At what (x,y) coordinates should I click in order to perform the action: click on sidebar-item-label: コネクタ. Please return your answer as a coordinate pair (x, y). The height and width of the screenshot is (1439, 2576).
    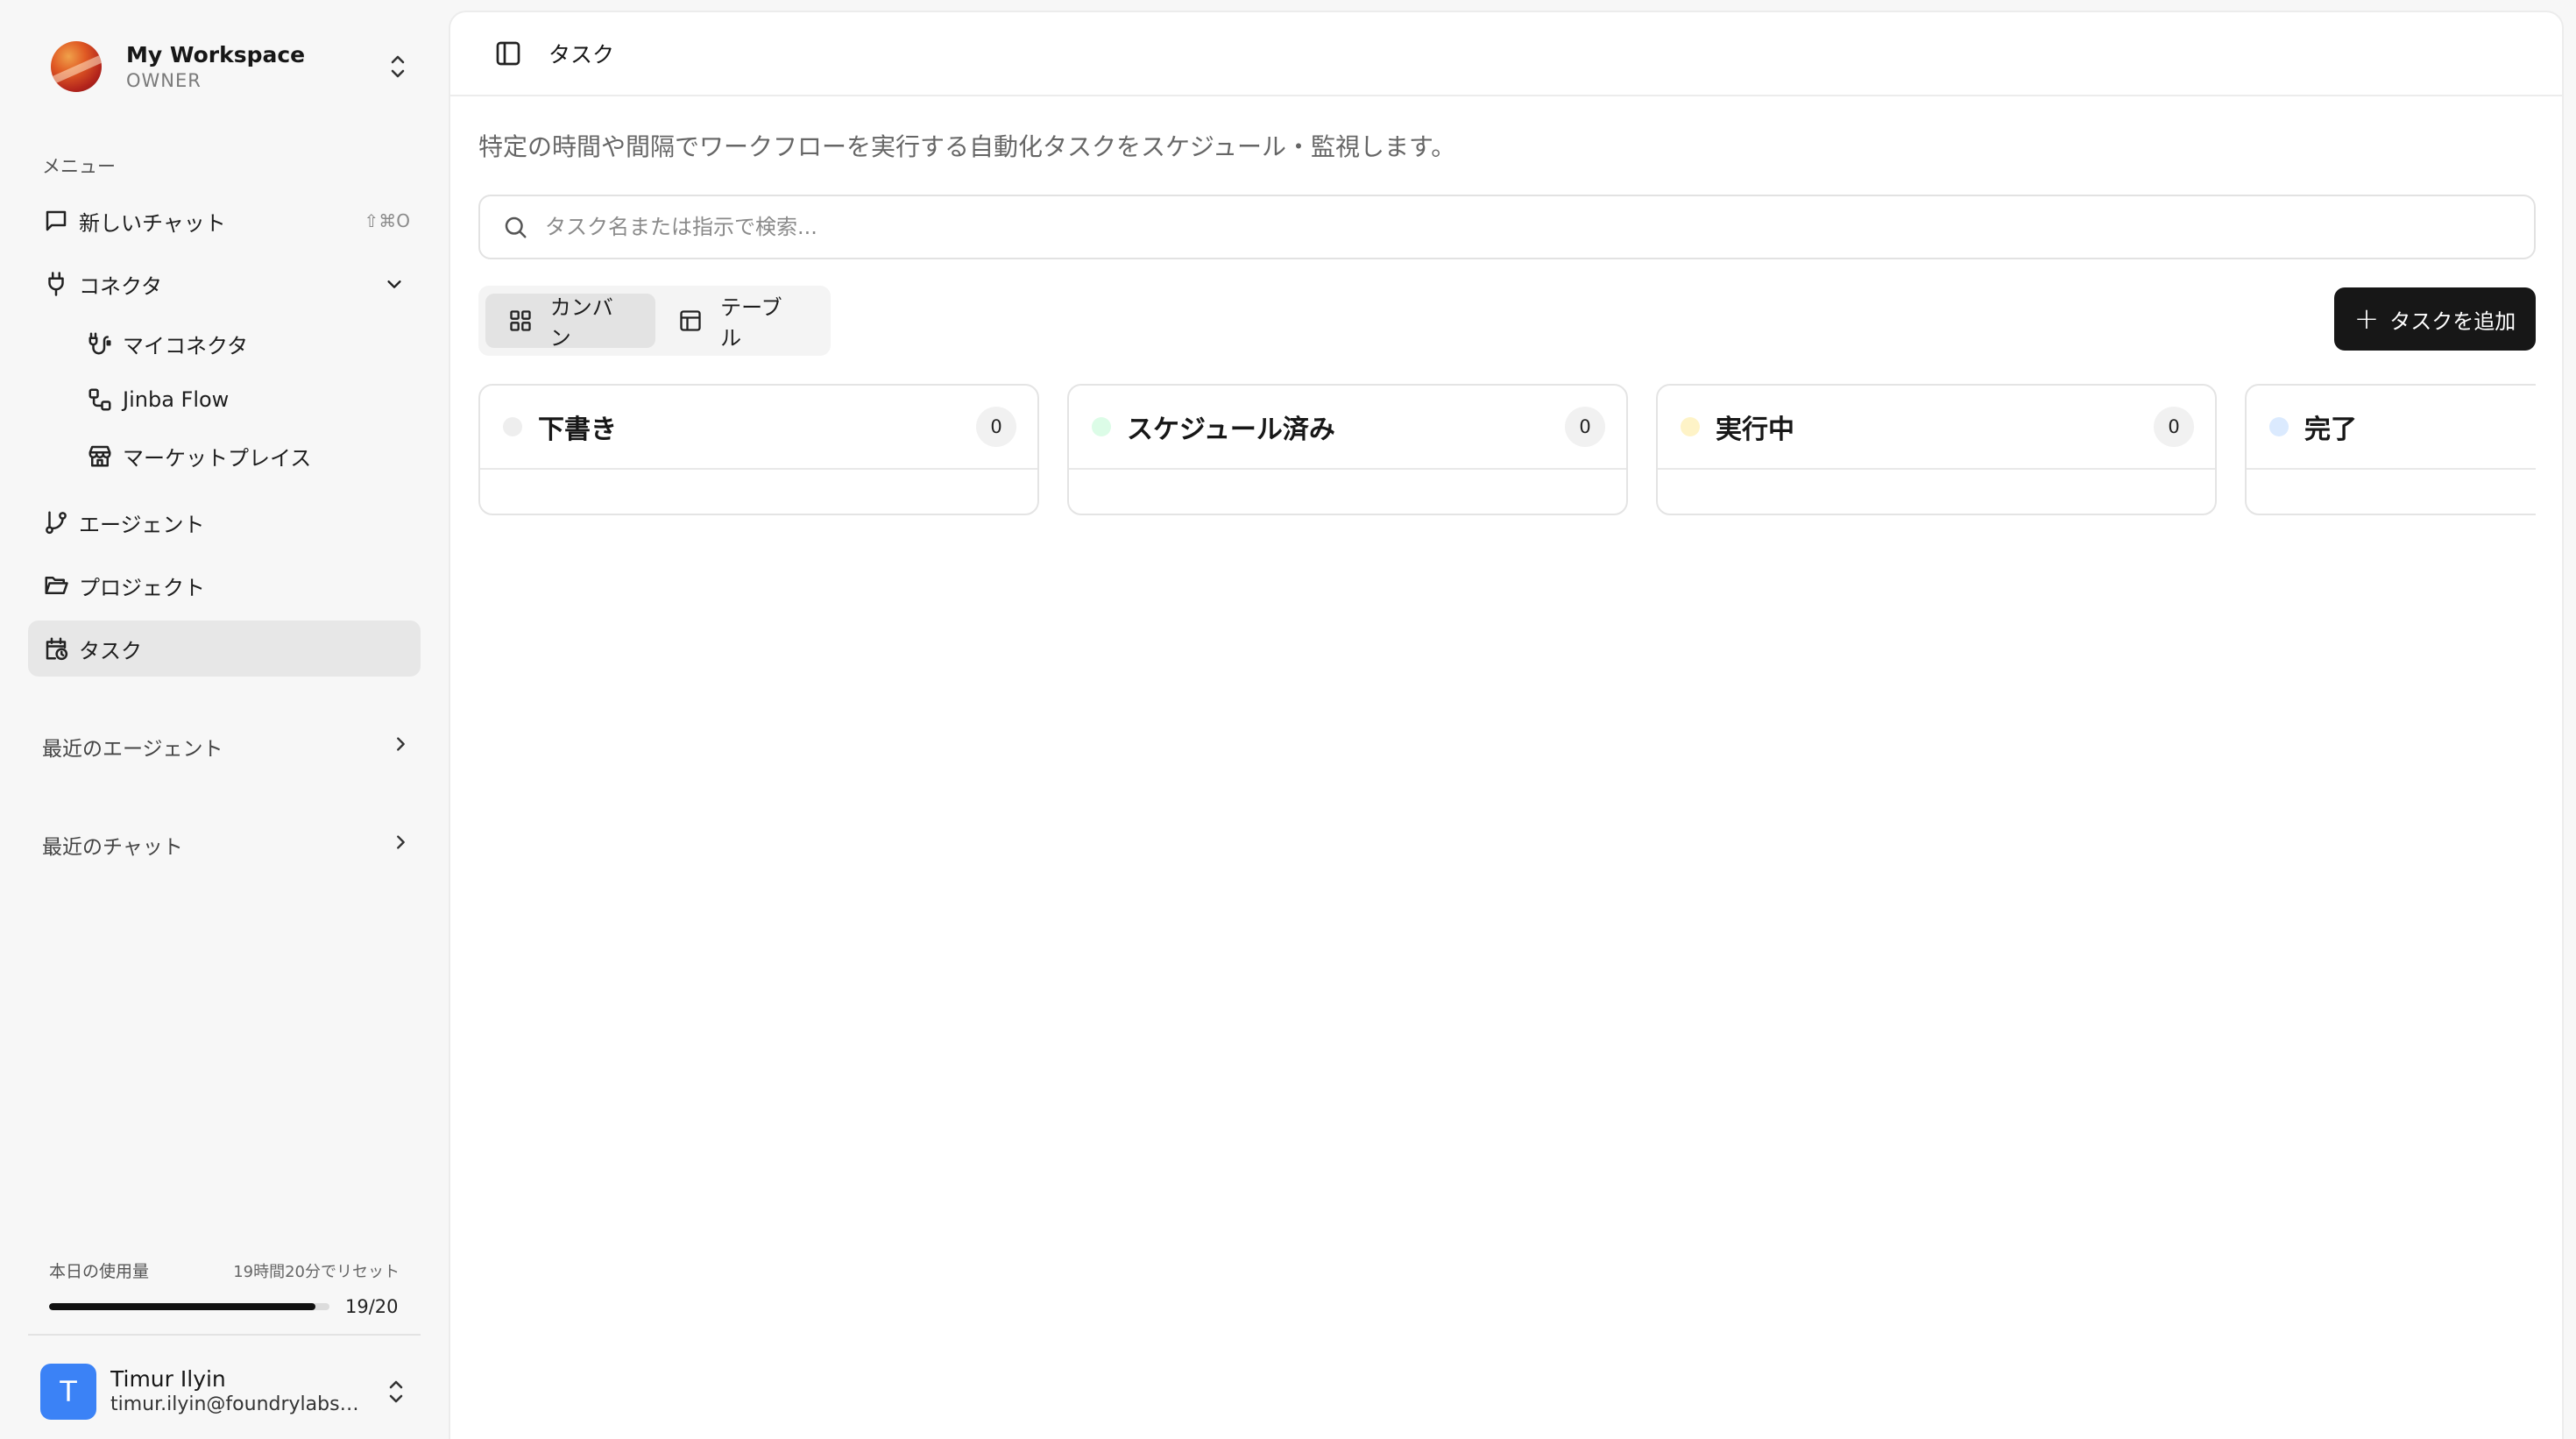
    Looking at the image, I should click on (121, 286).